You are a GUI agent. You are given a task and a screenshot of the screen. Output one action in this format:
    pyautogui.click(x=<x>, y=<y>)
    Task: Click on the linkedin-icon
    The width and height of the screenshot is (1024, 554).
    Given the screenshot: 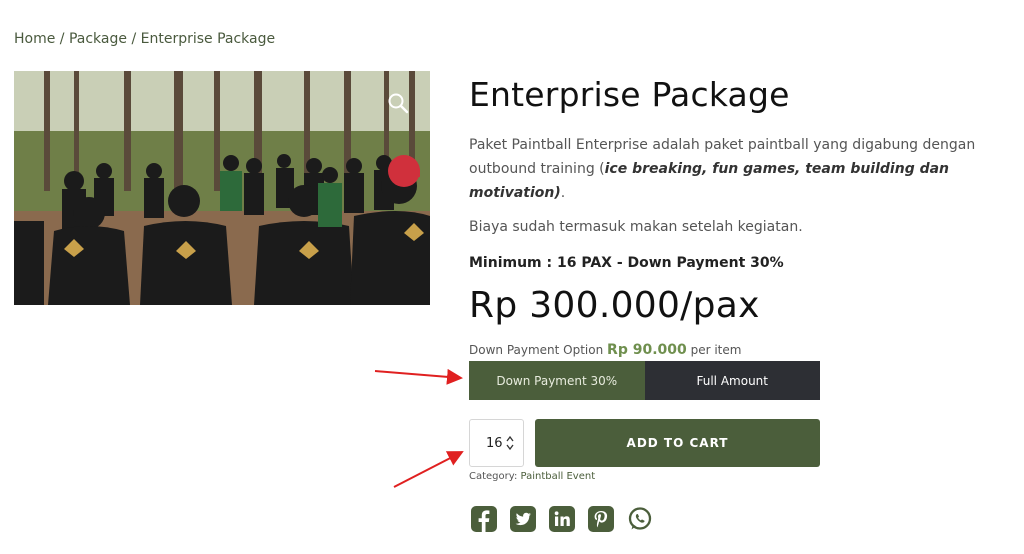 What is the action you would take?
    pyautogui.click(x=562, y=519)
    